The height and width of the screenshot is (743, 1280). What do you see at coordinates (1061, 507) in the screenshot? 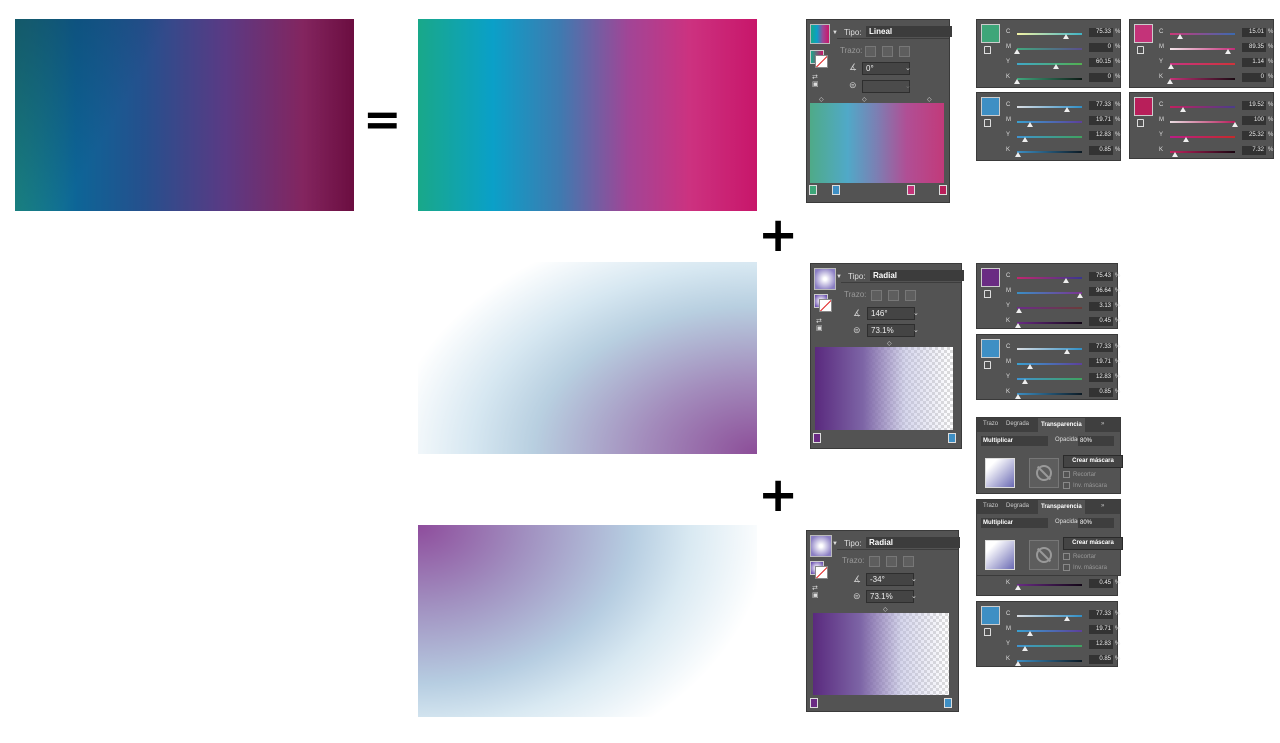
I see `tab-transparencia: Transparencia` at bounding box center [1061, 507].